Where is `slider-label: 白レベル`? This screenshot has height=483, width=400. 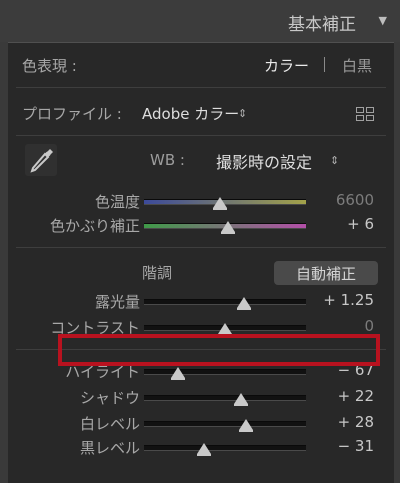
slider-label: 白レベル is located at coordinates (109, 424).